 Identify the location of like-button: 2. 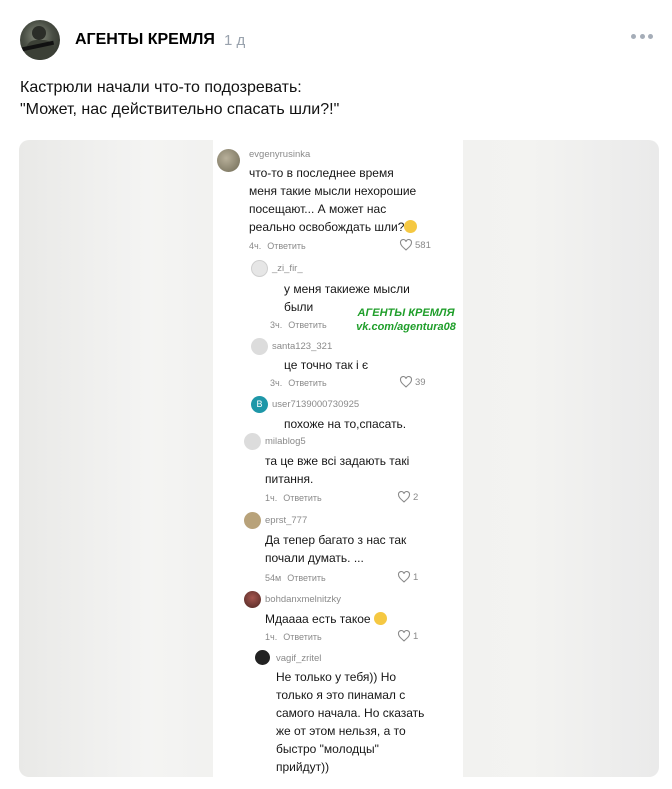
(407, 497).